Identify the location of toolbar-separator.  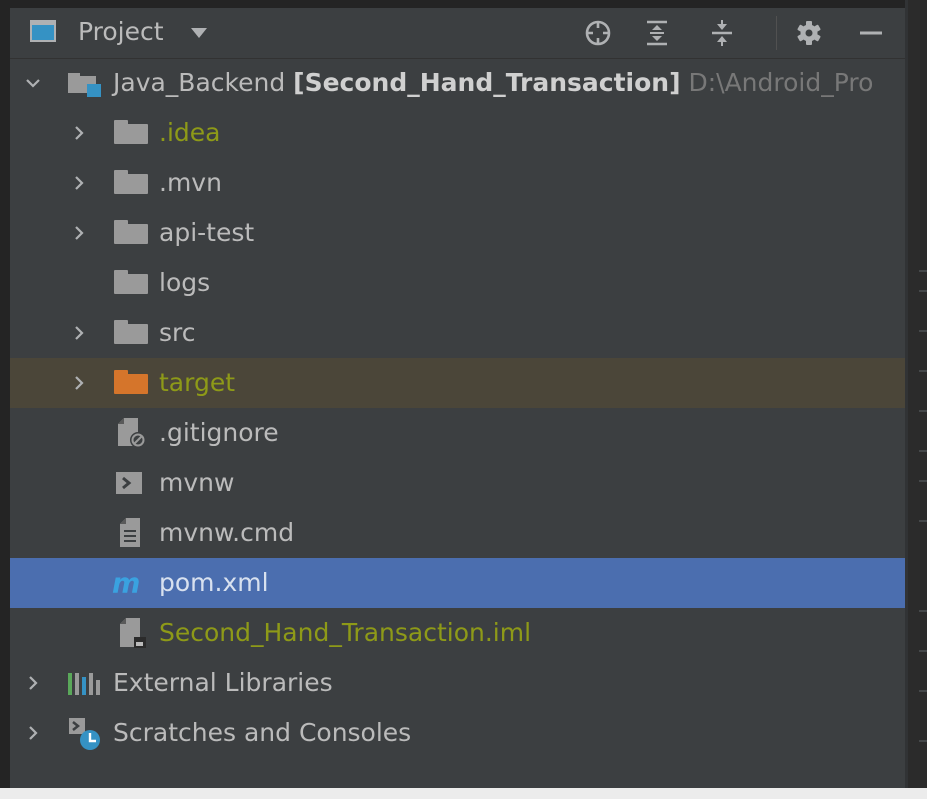
(776, 33).